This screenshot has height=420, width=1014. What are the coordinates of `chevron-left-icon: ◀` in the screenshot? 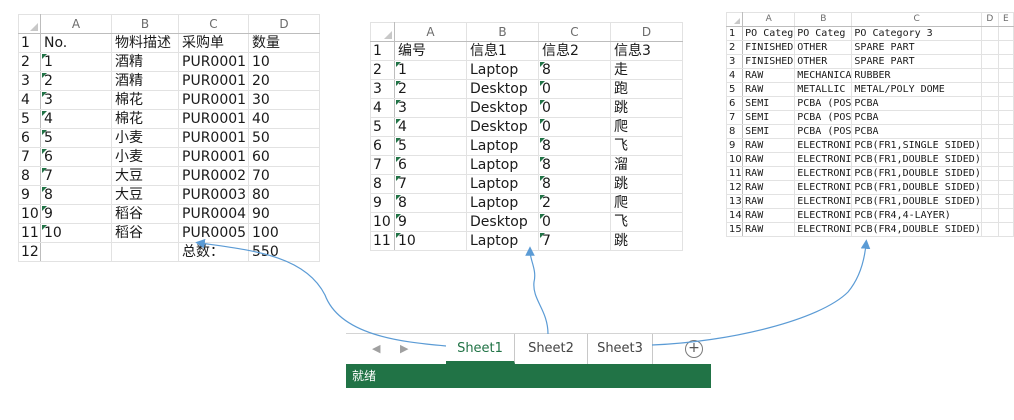 It's located at (376, 348).